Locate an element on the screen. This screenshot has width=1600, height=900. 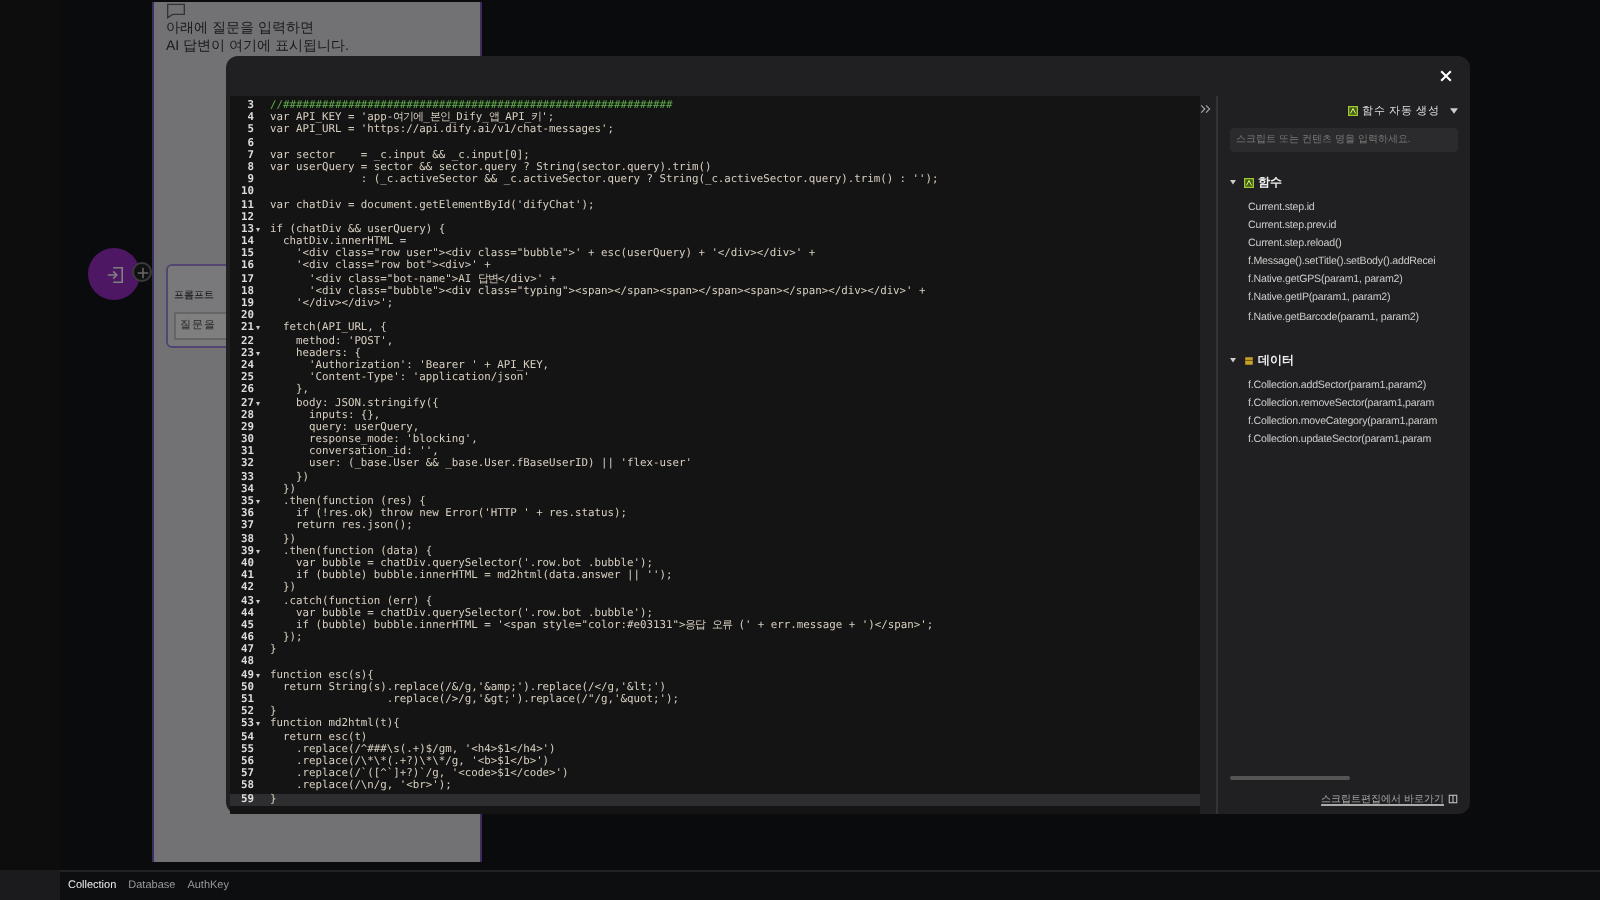
plus-icon is located at coordinates (142, 272).